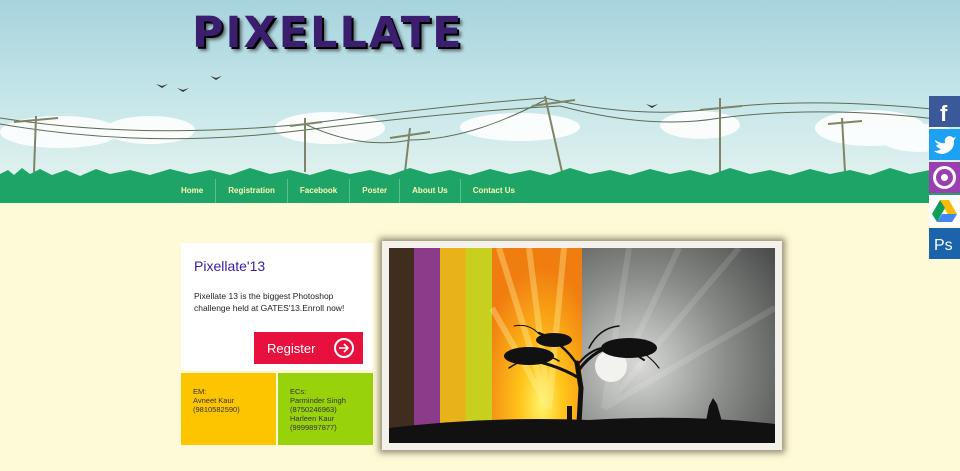  I want to click on em-contact-box: EM: Avneet Kaur (9810582590), so click(228, 409).